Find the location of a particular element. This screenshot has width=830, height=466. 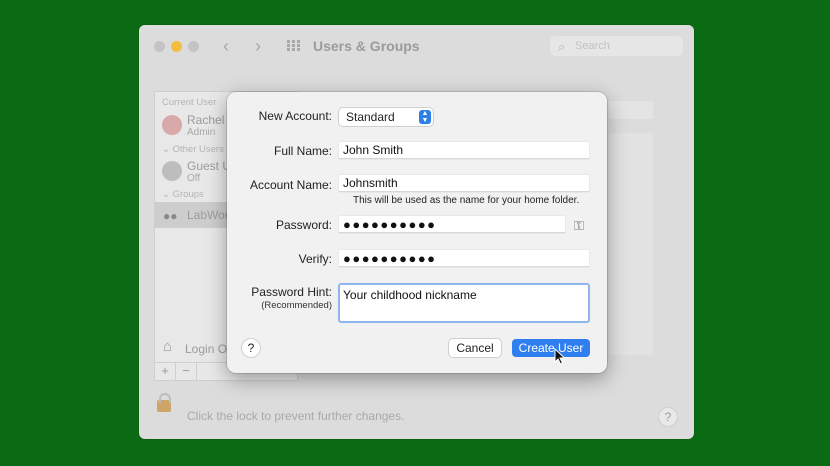

search-placeholder: Search is located at coordinates (592, 46).